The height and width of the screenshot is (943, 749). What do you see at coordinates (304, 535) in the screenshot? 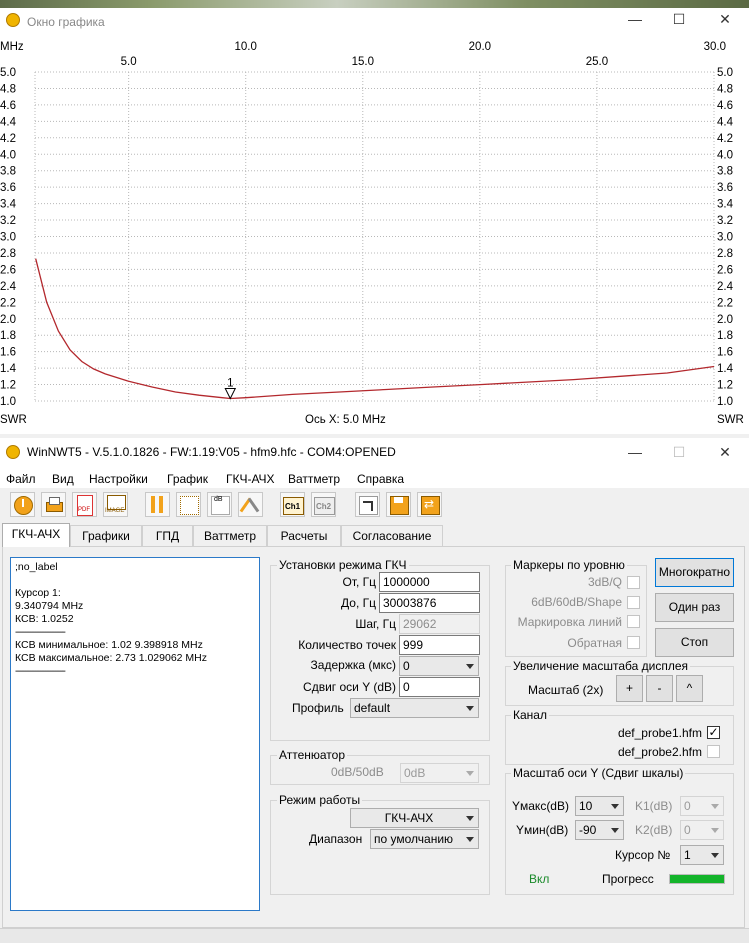
I see `tab-calculations: Расчеты` at bounding box center [304, 535].